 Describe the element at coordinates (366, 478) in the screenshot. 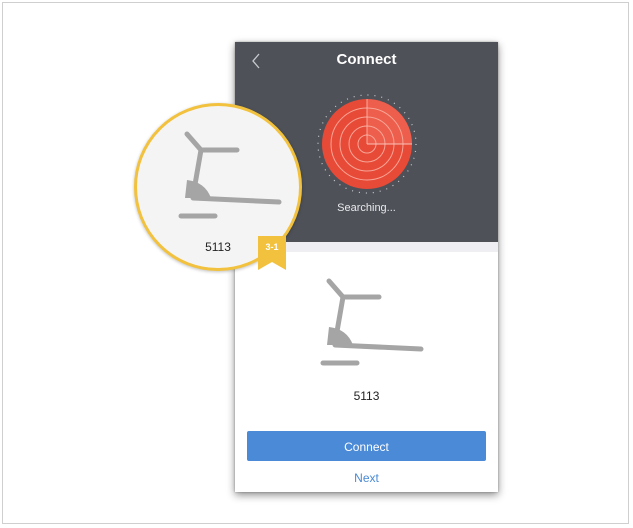

I see `next-link: Next` at that location.